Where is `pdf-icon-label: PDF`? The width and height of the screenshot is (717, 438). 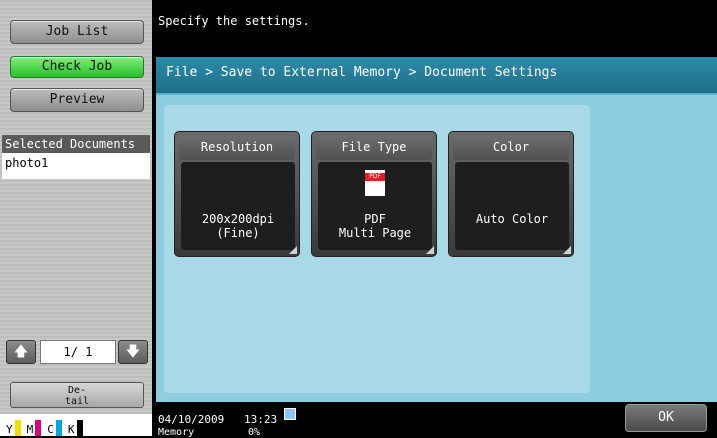
pdf-icon-label: PDF is located at coordinates (375, 177).